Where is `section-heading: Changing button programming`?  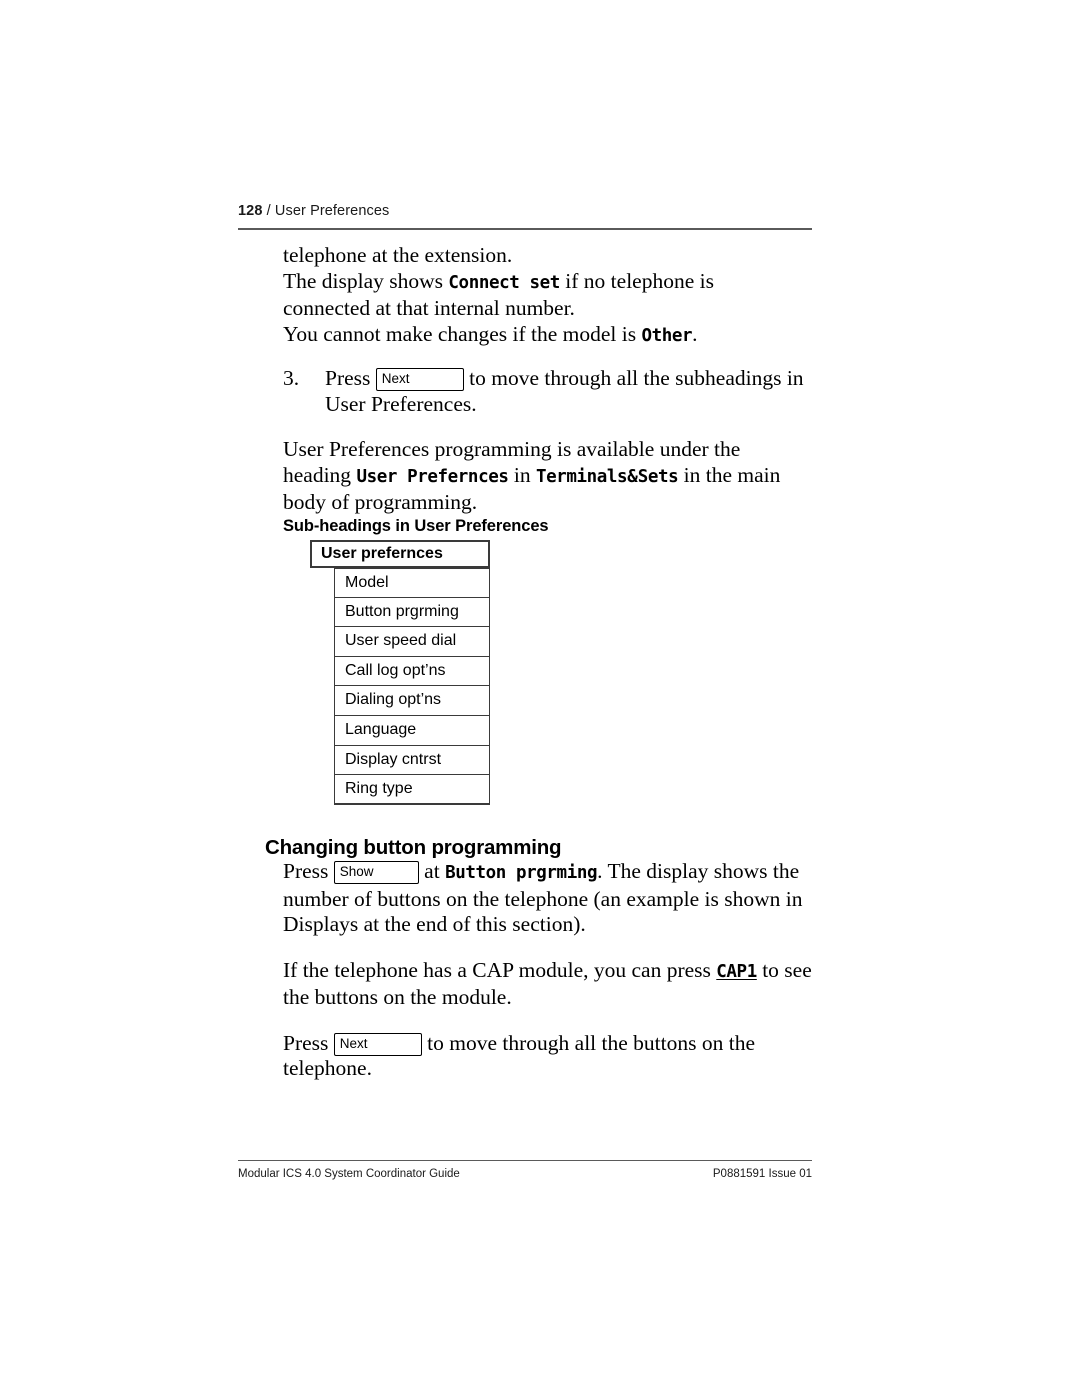 section-heading: Changing button programming is located at coordinates (413, 847).